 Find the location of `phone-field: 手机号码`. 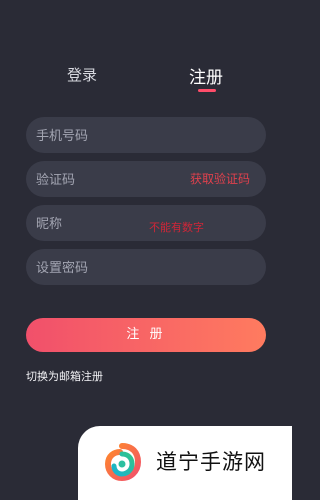

phone-field: 手机号码 is located at coordinates (146, 135).